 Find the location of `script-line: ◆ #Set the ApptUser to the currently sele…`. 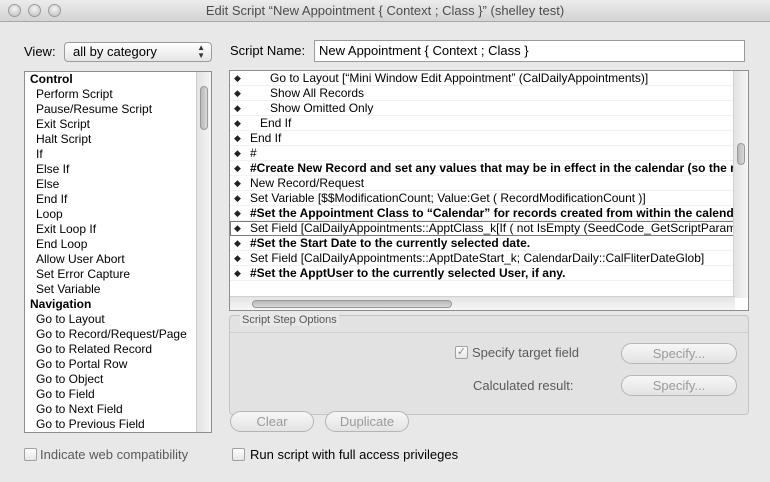

script-line: ◆ #Set the ApptUser to the currently sele… is located at coordinates (489, 273).